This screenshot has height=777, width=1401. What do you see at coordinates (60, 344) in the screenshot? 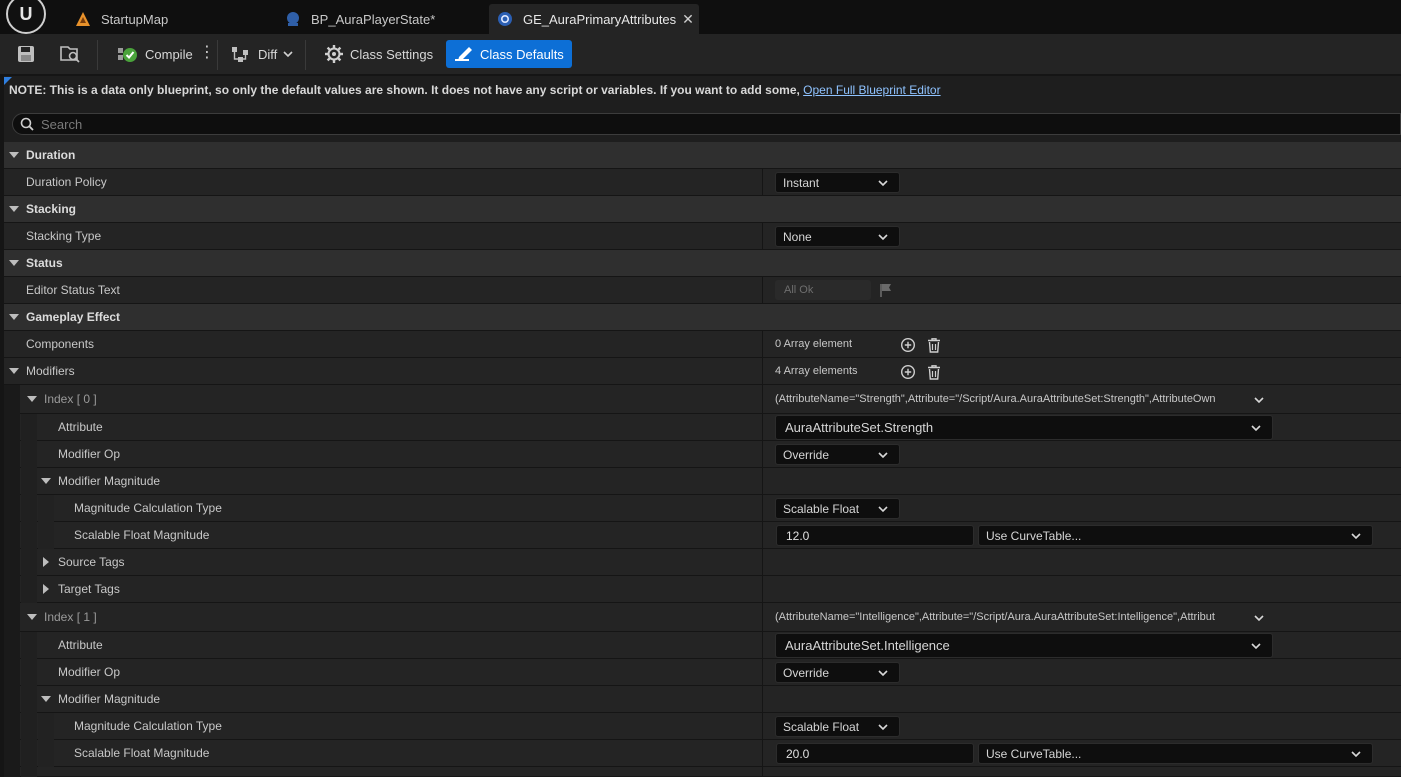
I see `property-label: Components` at bounding box center [60, 344].